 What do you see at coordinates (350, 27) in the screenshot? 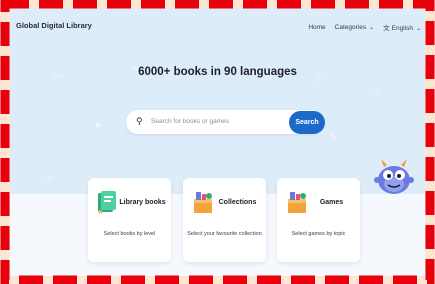
I see `nav-categories-label: Categories` at bounding box center [350, 27].